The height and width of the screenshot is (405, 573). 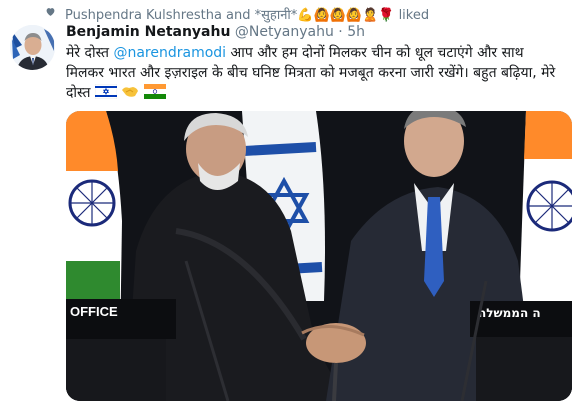 I want to click on author-handle: @Netyanyahu, so click(x=284, y=32).